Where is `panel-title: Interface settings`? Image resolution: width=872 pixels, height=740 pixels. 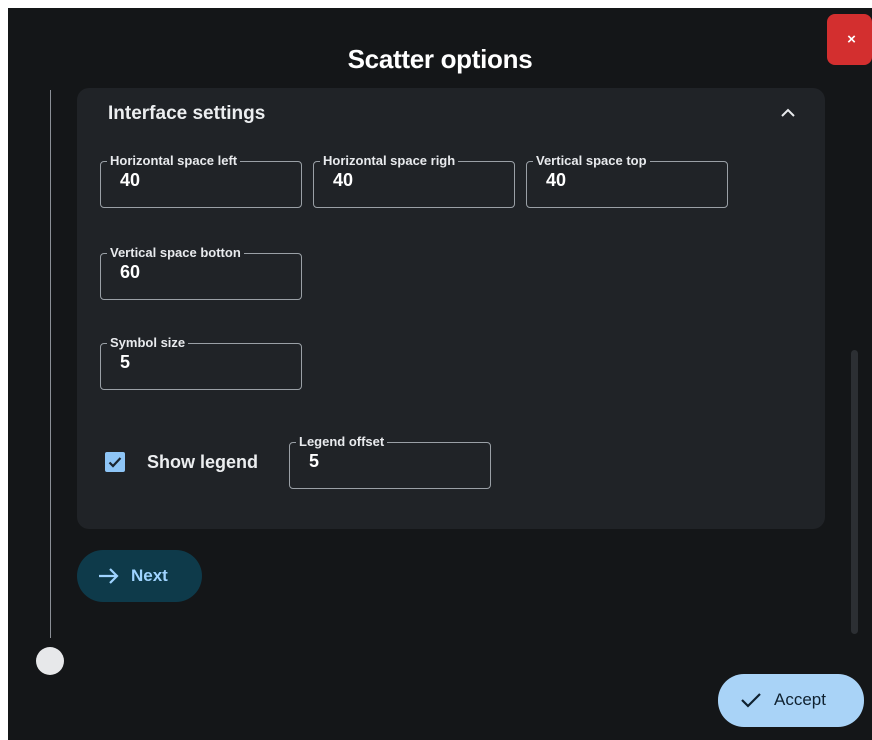
panel-title: Interface settings is located at coordinates (187, 113).